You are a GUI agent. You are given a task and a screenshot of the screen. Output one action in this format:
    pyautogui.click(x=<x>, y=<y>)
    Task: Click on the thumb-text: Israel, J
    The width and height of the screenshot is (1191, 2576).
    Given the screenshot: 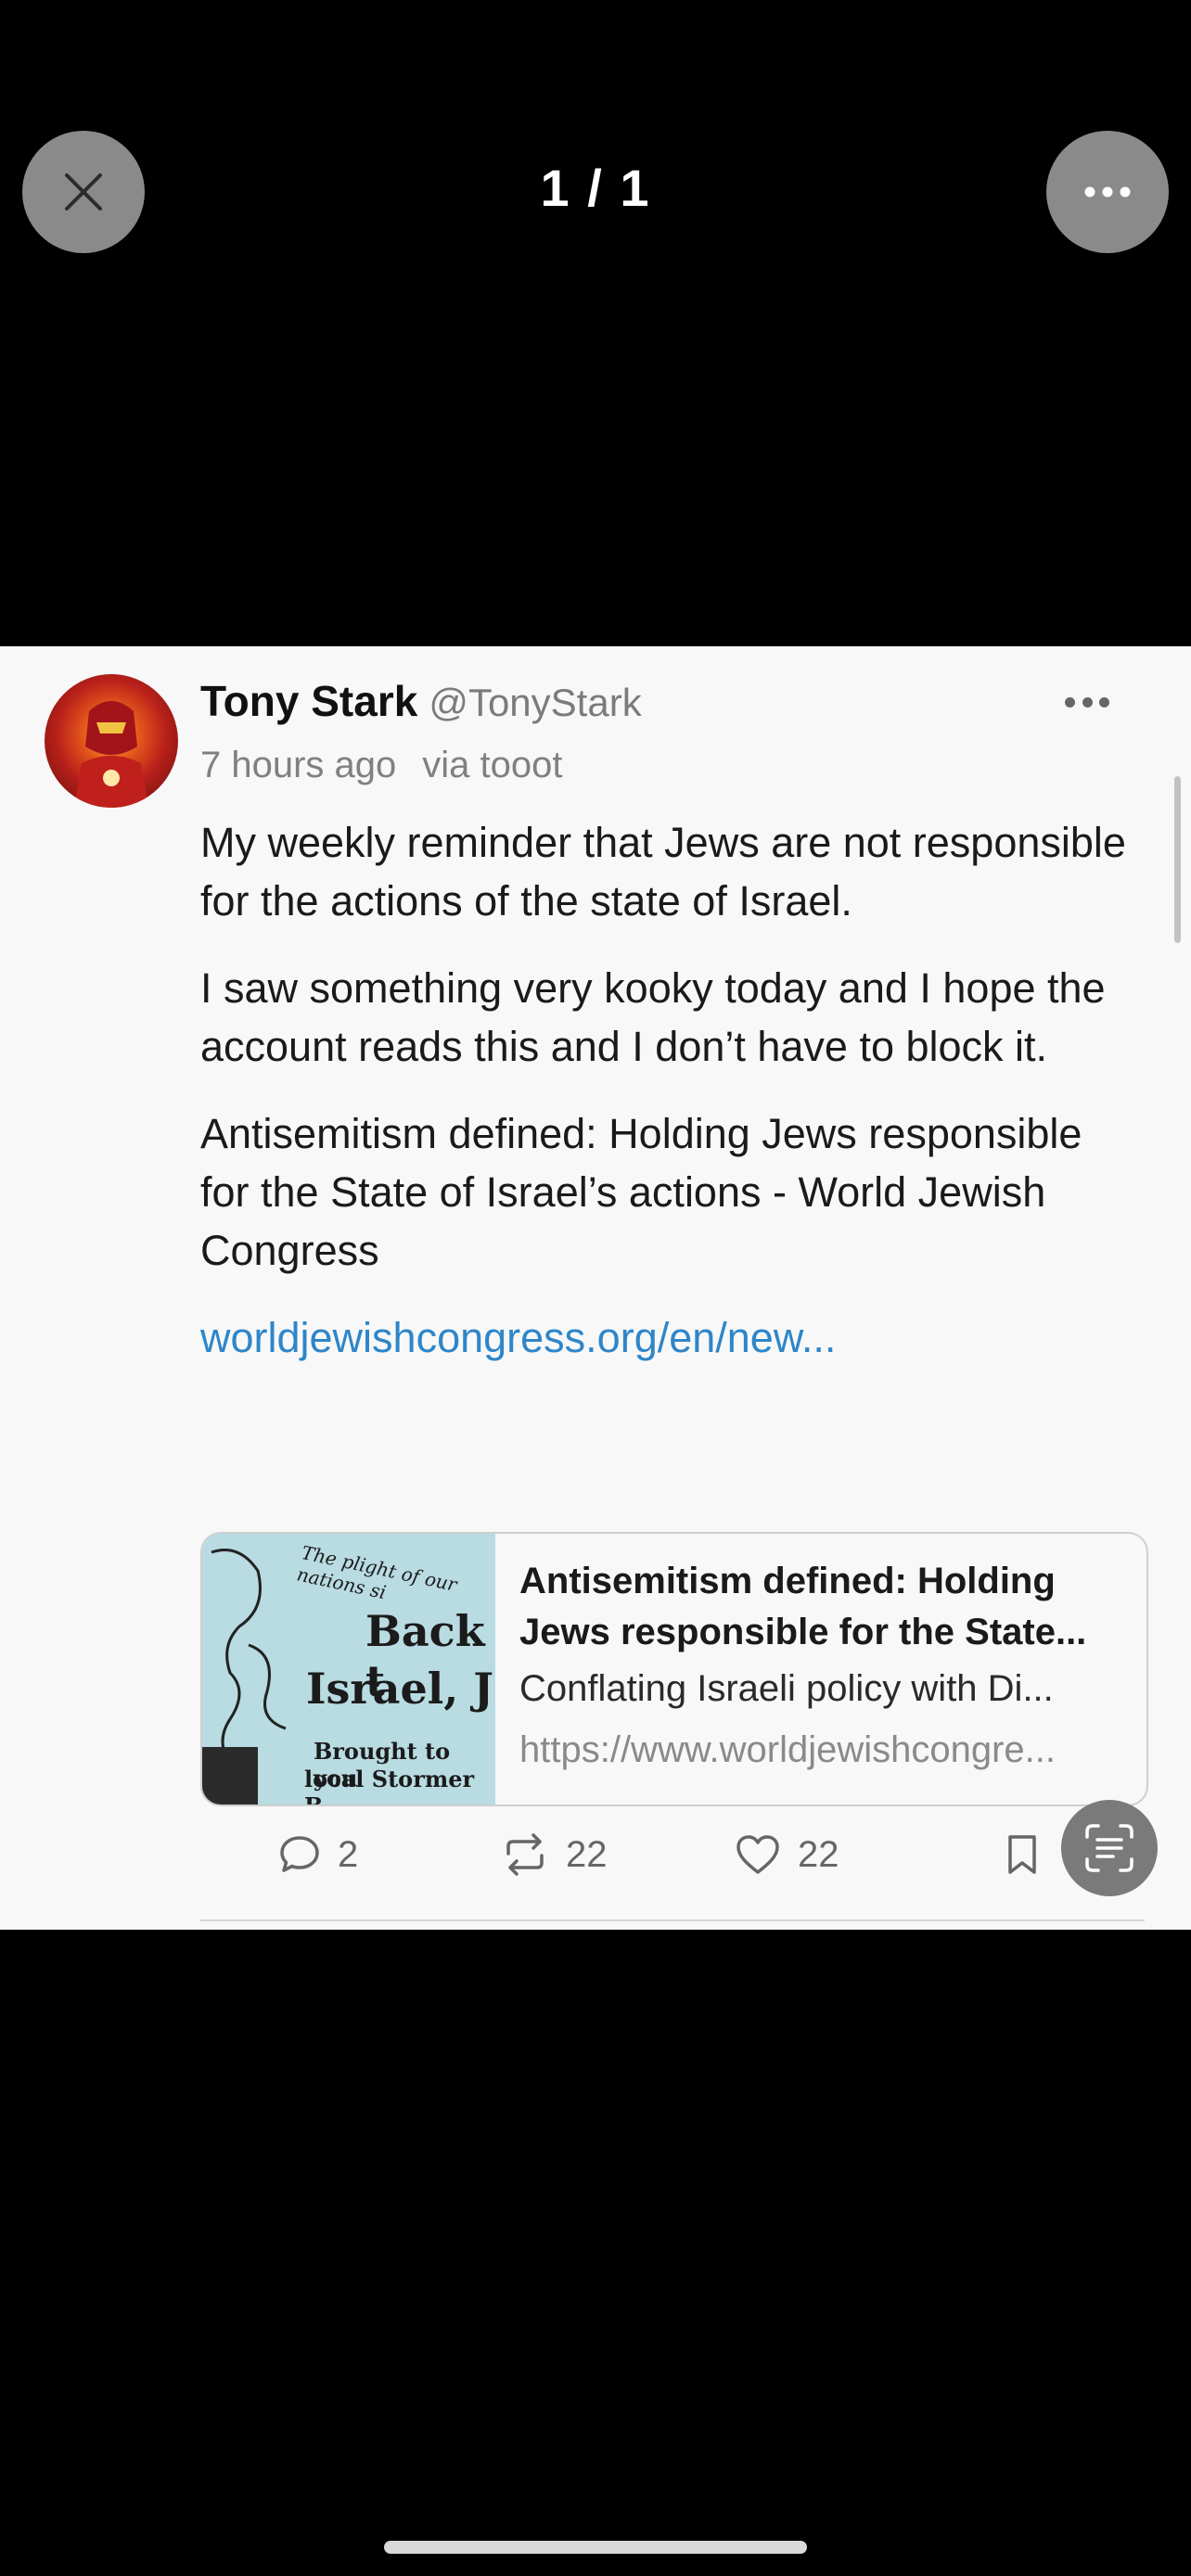 What is the action you would take?
    pyautogui.click(x=399, y=1689)
    